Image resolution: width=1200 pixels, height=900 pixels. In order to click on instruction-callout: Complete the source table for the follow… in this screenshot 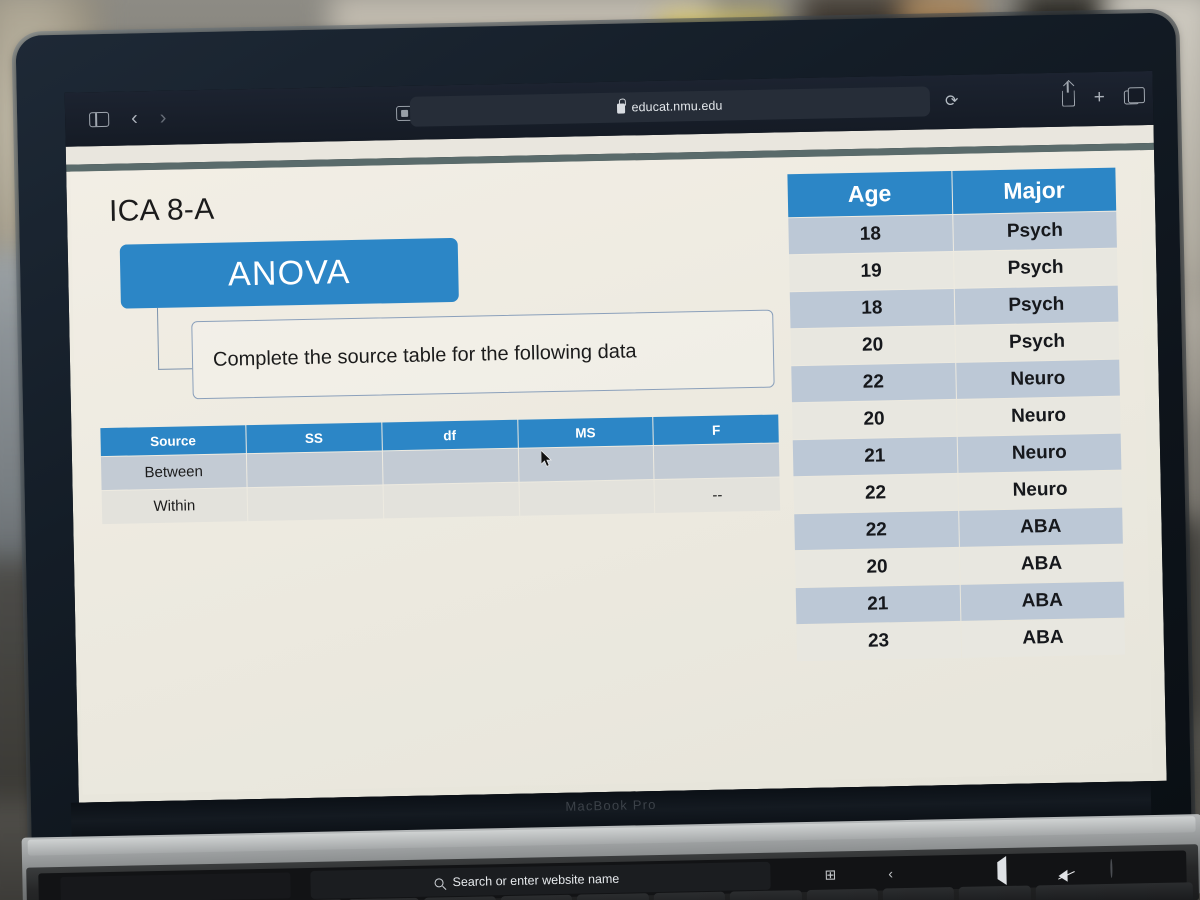, I will do `click(483, 354)`.